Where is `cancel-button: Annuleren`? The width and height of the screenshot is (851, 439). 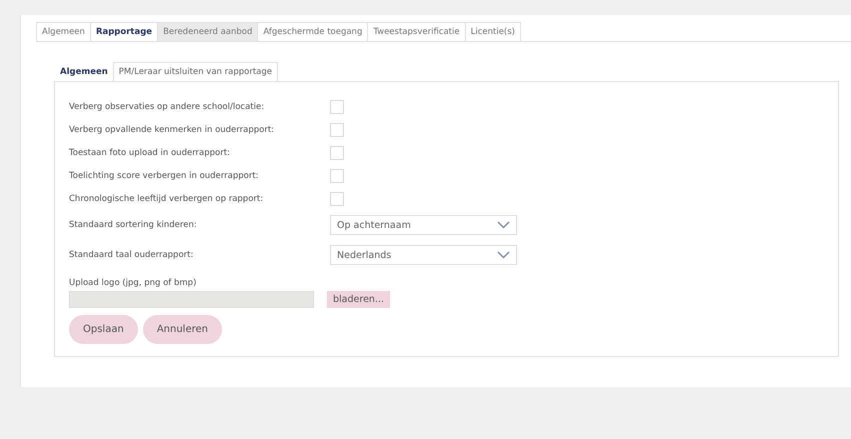
cancel-button: Annuleren is located at coordinates (182, 329).